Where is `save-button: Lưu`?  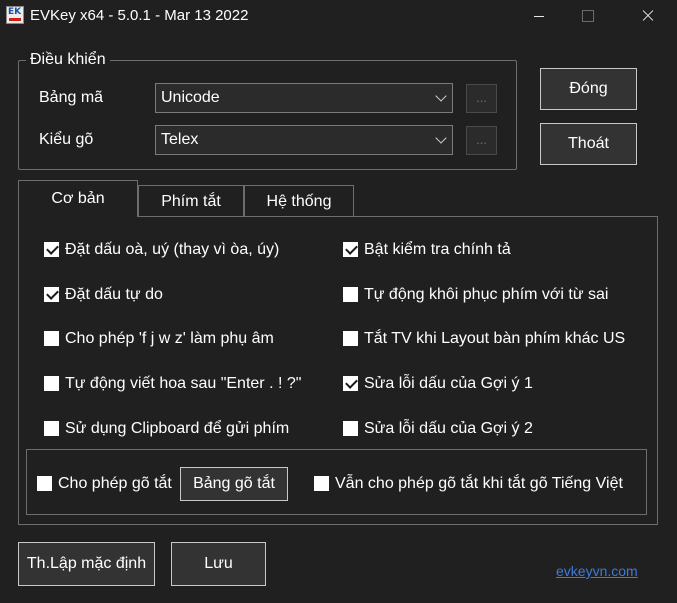
save-button: Lưu is located at coordinates (218, 564).